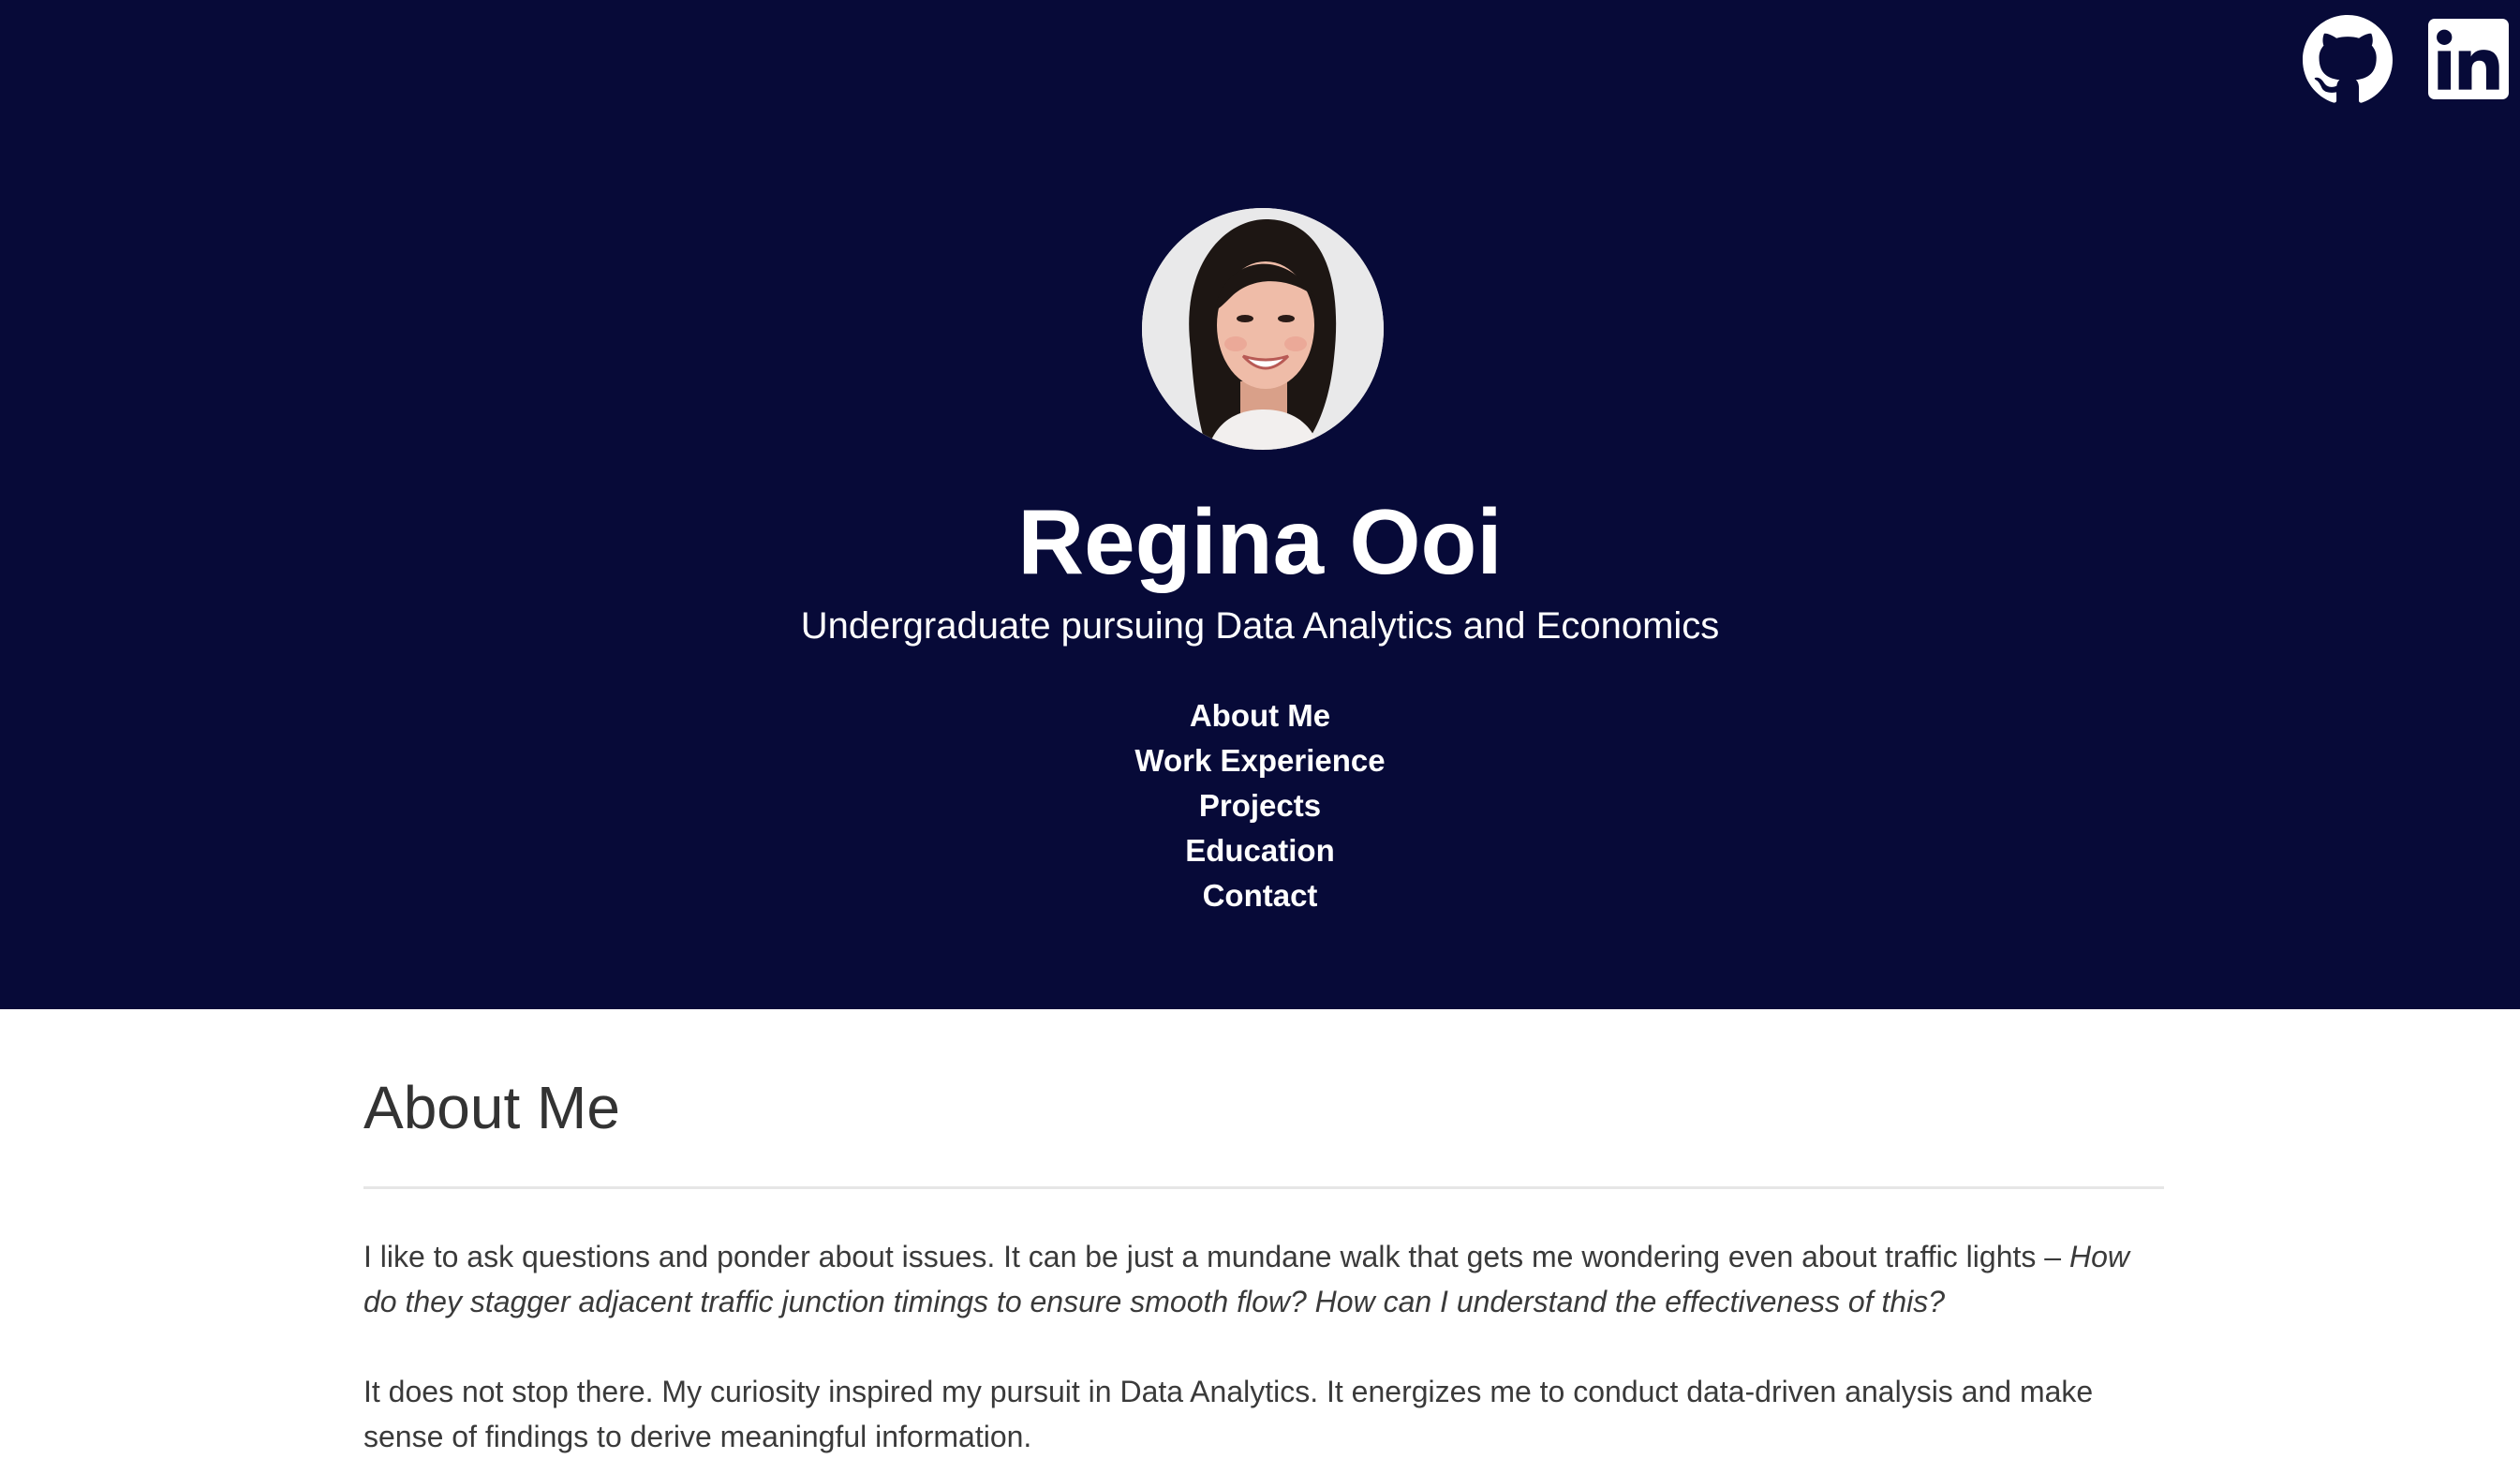  I want to click on site-owner-name: Regina Ooi, so click(1260, 541).